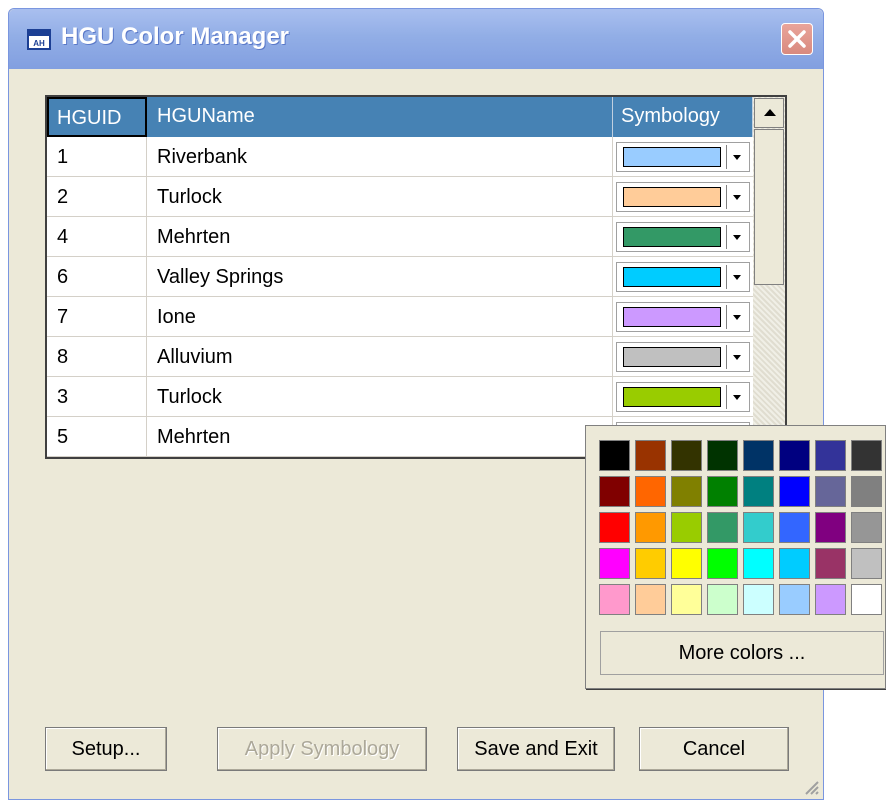  What do you see at coordinates (380, 316) in the screenshot?
I see `hguname-cell: Ione` at bounding box center [380, 316].